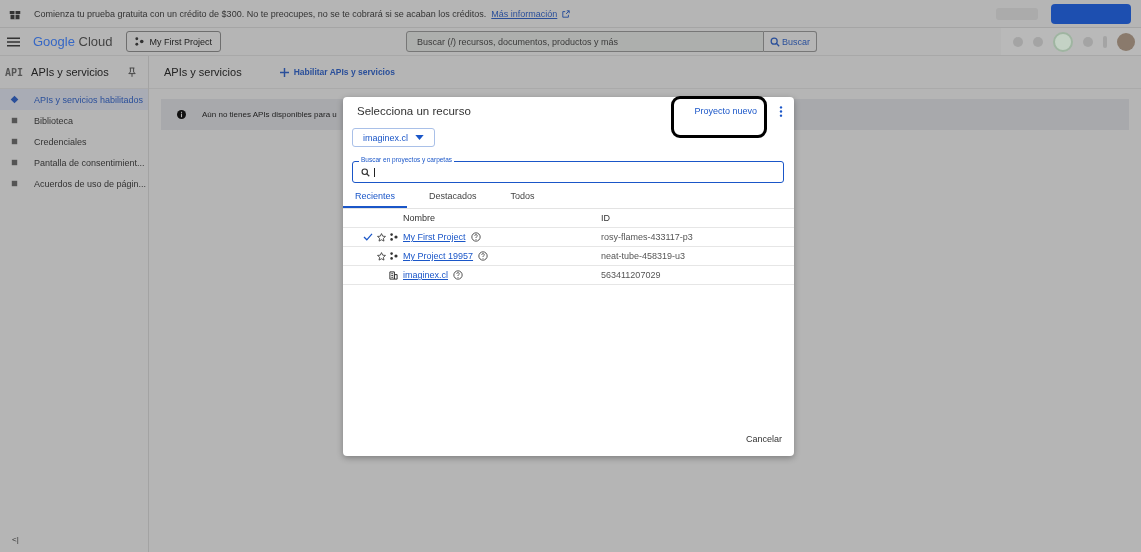 The image size is (1141, 552). Describe the element at coordinates (73, 41) in the screenshot. I see `google-cloud-logo: Google Cloud` at that location.